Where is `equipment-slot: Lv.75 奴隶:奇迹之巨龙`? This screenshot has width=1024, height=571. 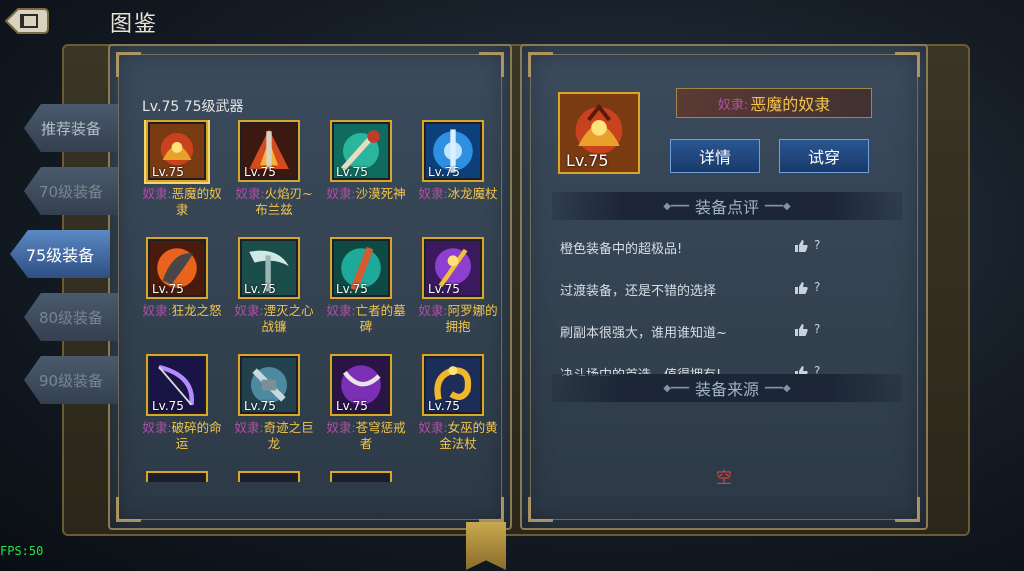
equipment-slot: Lv.75 奴隶:奇迹之巨龙 is located at coordinates (278, 412).